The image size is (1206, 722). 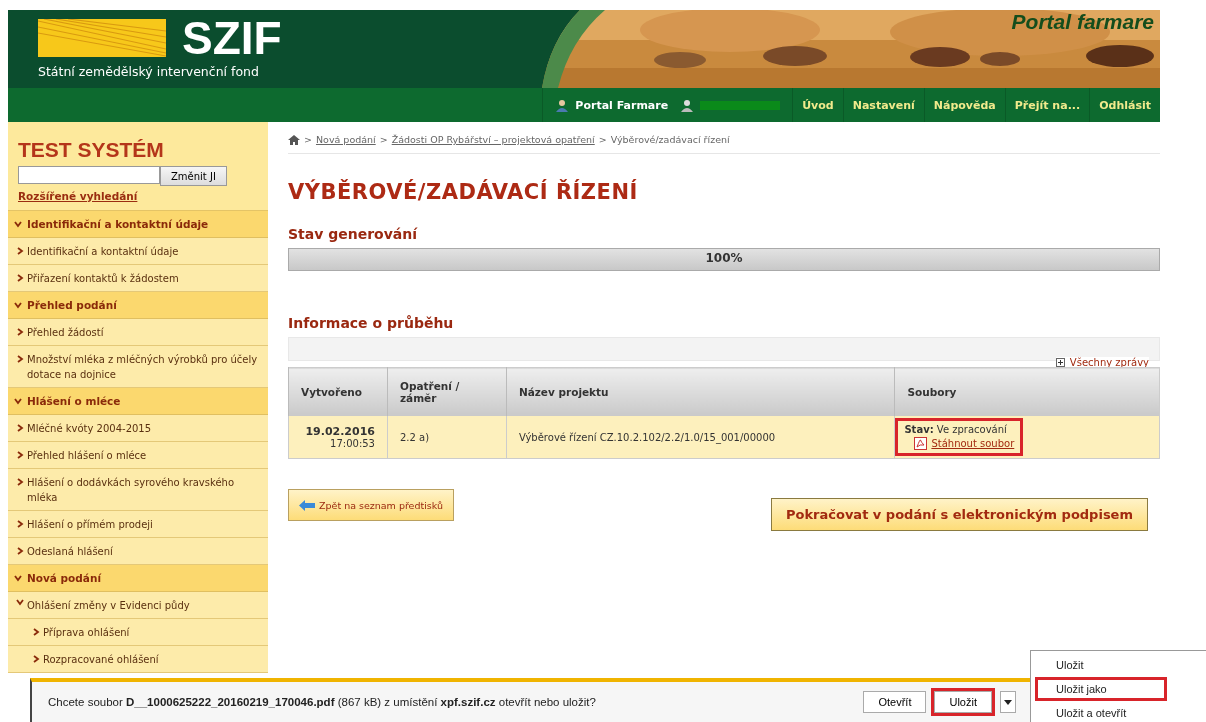 I want to click on all-messages-link: Všechny zprávy, so click(x=1102, y=362).